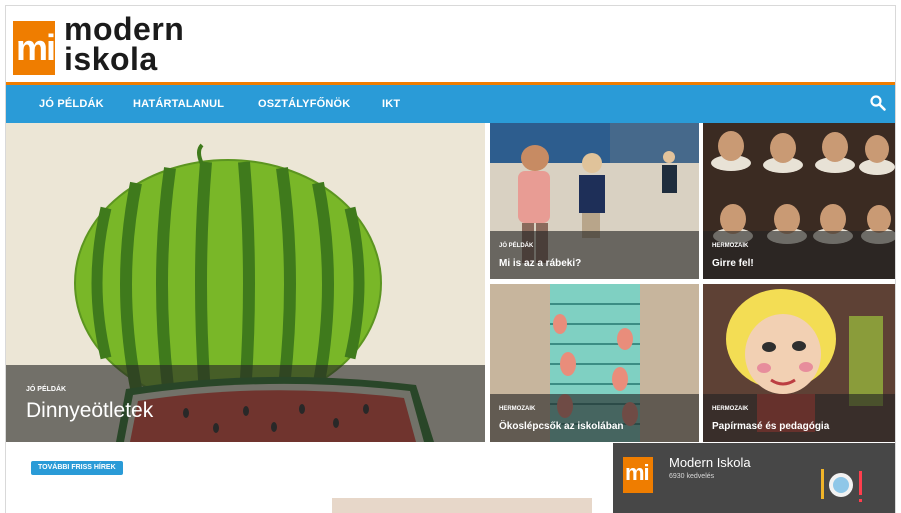 This screenshot has width=901, height=513. Describe the element at coordinates (71, 104) in the screenshot. I see `nav-item-jo-peldak: JÓ PÉLDÁK` at that location.